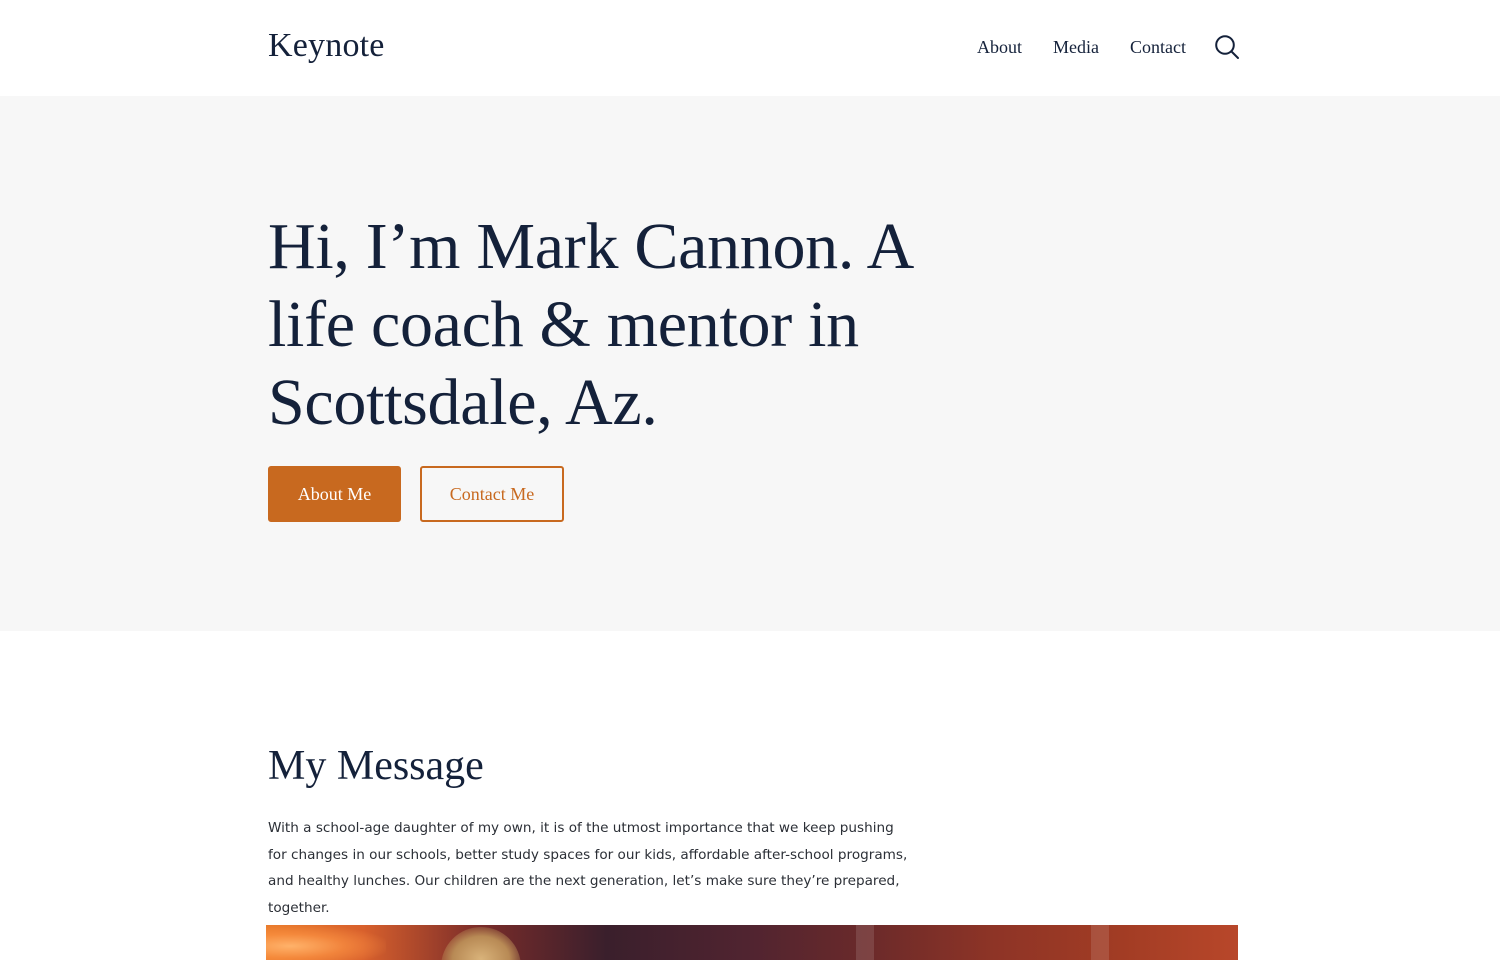  What do you see at coordinates (999, 47) in the screenshot?
I see `nav-item-about: About` at bounding box center [999, 47].